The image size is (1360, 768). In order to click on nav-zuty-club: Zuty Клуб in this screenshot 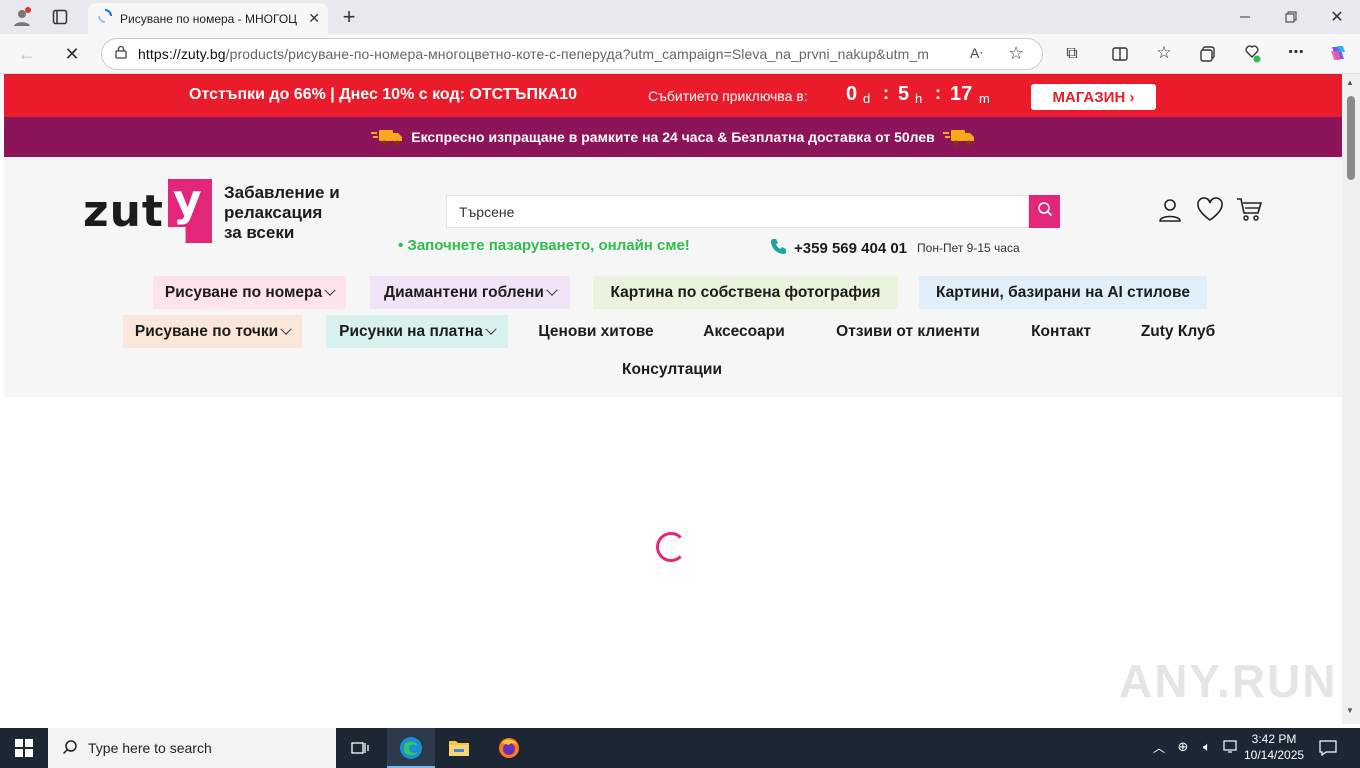, I will do `click(1178, 331)`.